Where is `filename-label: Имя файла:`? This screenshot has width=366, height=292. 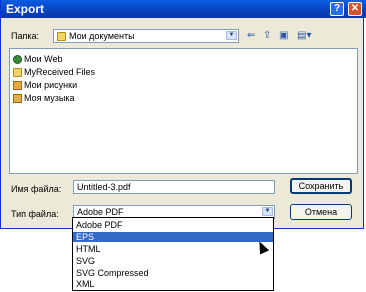
filename-label: Имя файла: is located at coordinates (36, 189).